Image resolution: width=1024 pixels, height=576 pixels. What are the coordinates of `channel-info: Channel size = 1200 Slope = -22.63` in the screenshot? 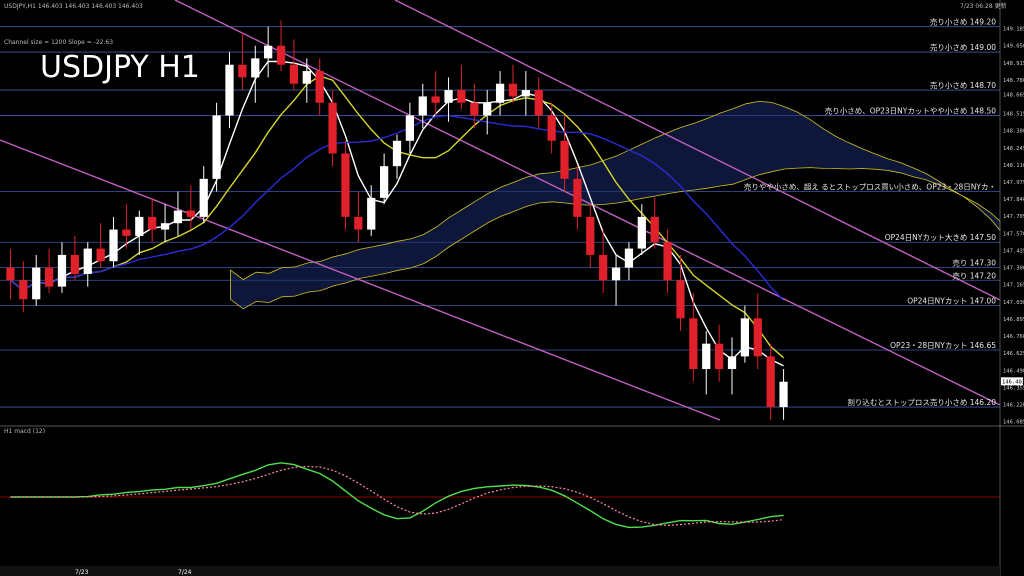 It's located at (58, 42).